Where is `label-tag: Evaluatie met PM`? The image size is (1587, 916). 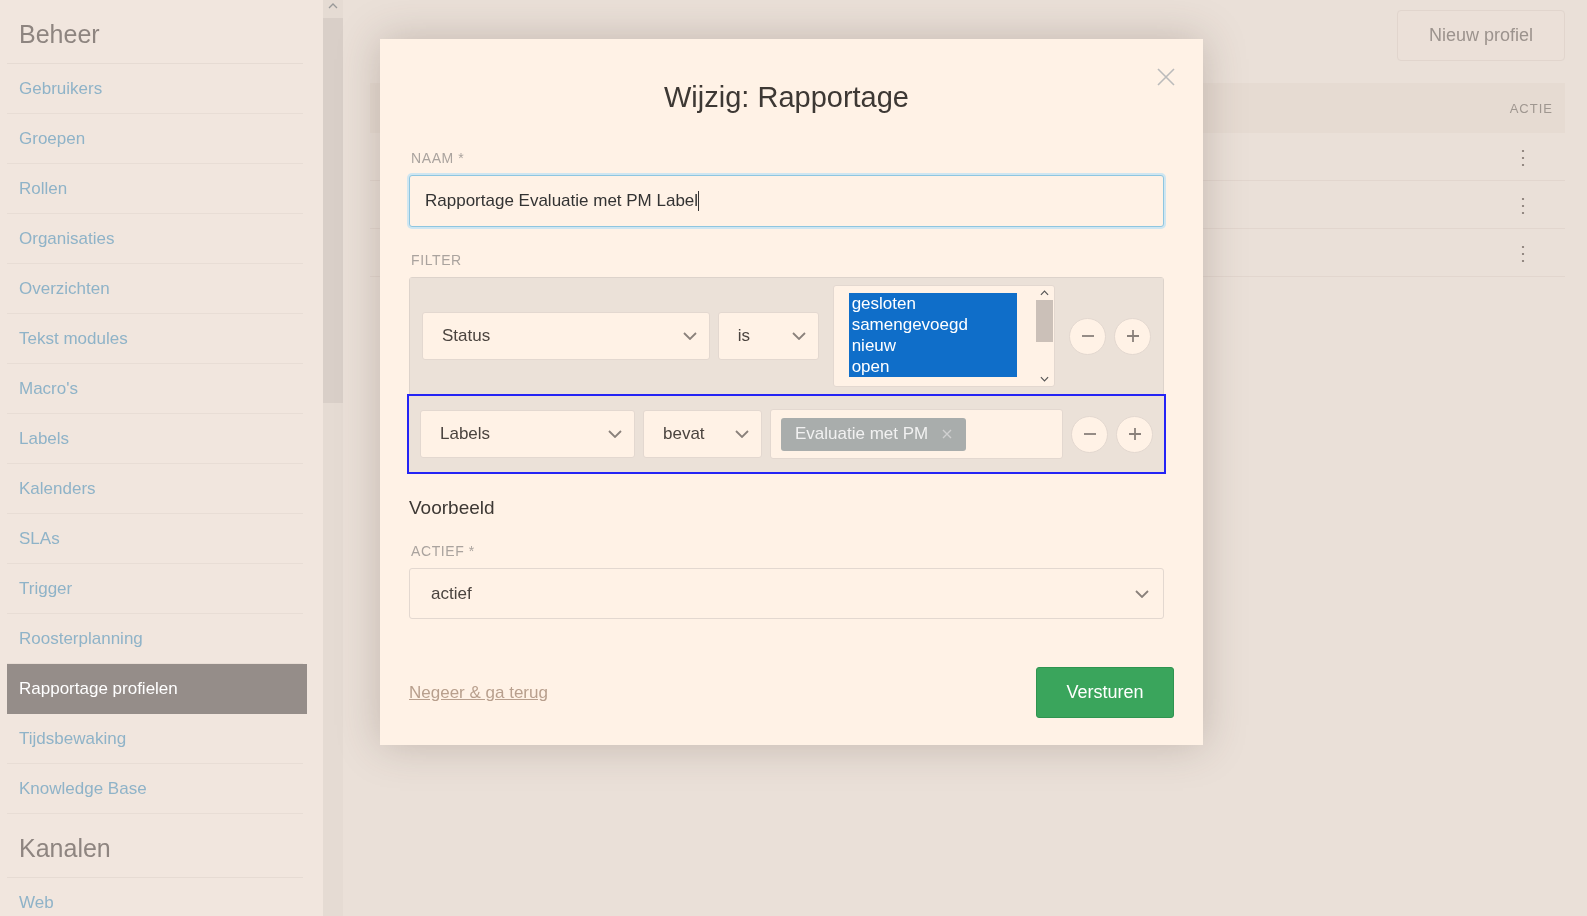
label-tag: Evaluatie met PM is located at coordinates (874, 434).